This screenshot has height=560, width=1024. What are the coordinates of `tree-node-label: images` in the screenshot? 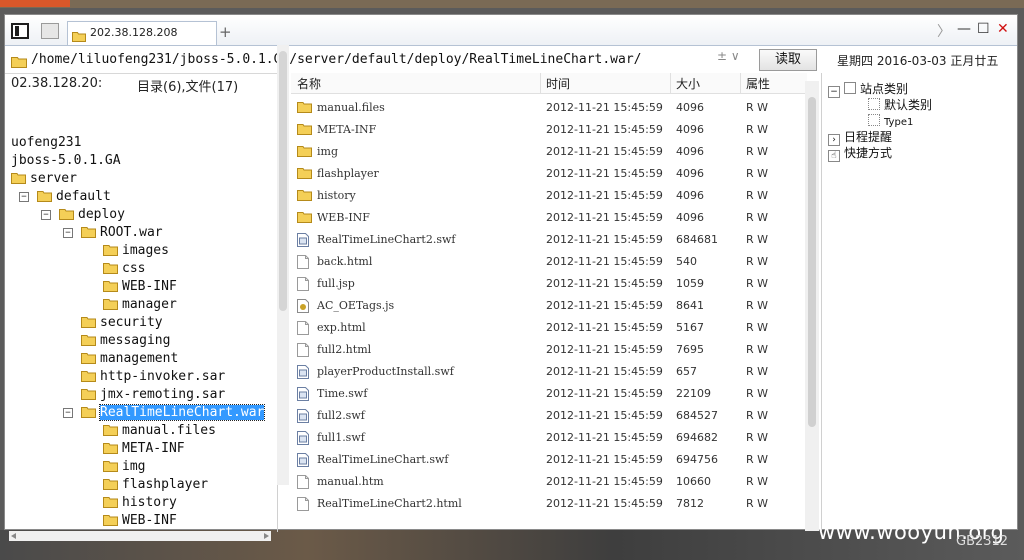 It's located at (145, 250).